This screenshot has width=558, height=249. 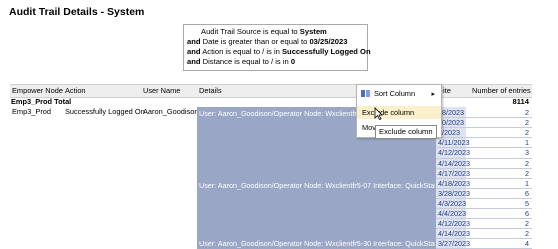 I want to click on date-cell: 4/4/2023, so click(x=452, y=213).